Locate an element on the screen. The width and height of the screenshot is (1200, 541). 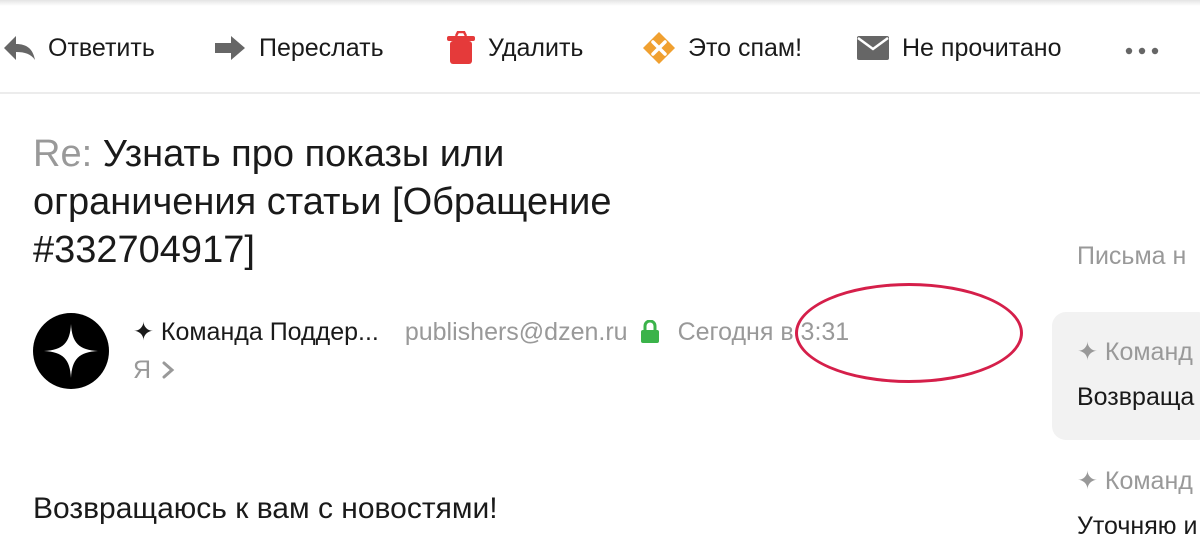
unread-label: Не прочитано is located at coordinates (982, 47).